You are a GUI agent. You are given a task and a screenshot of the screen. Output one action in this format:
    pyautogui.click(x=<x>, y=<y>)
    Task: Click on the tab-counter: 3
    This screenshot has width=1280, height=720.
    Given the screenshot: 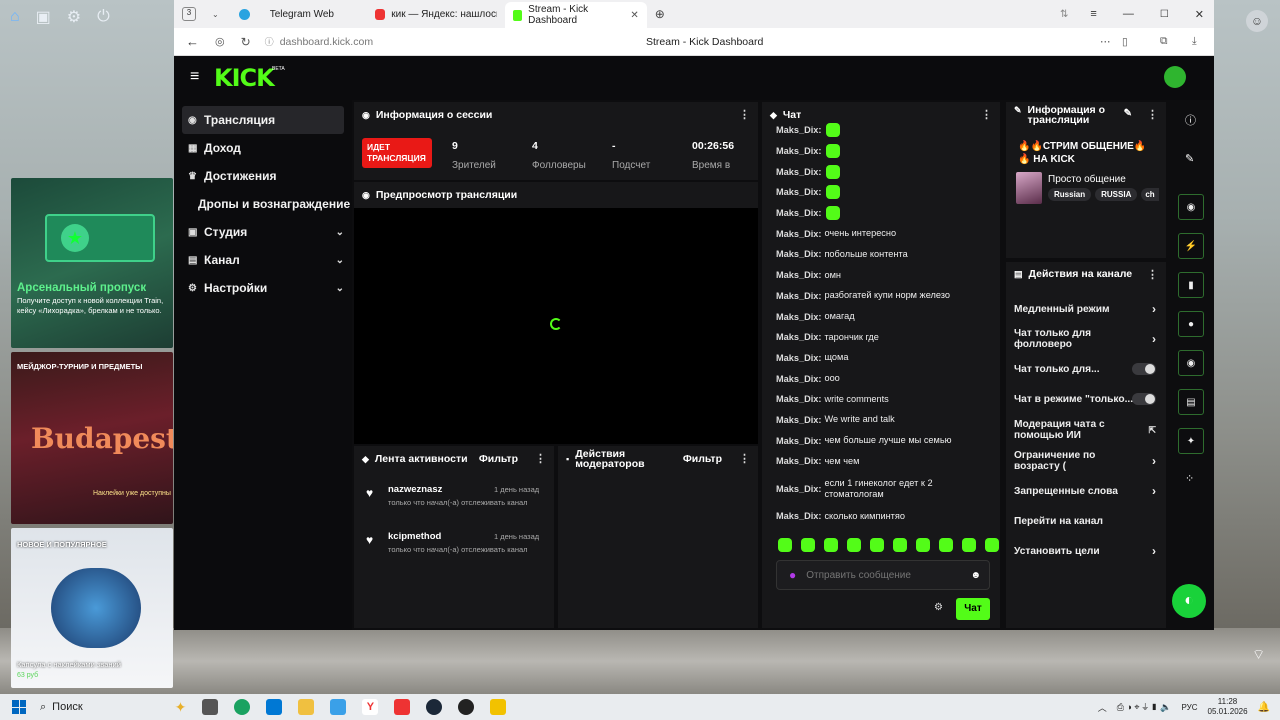 What is the action you would take?
    pyautogui.click(x=189, y=14)
    